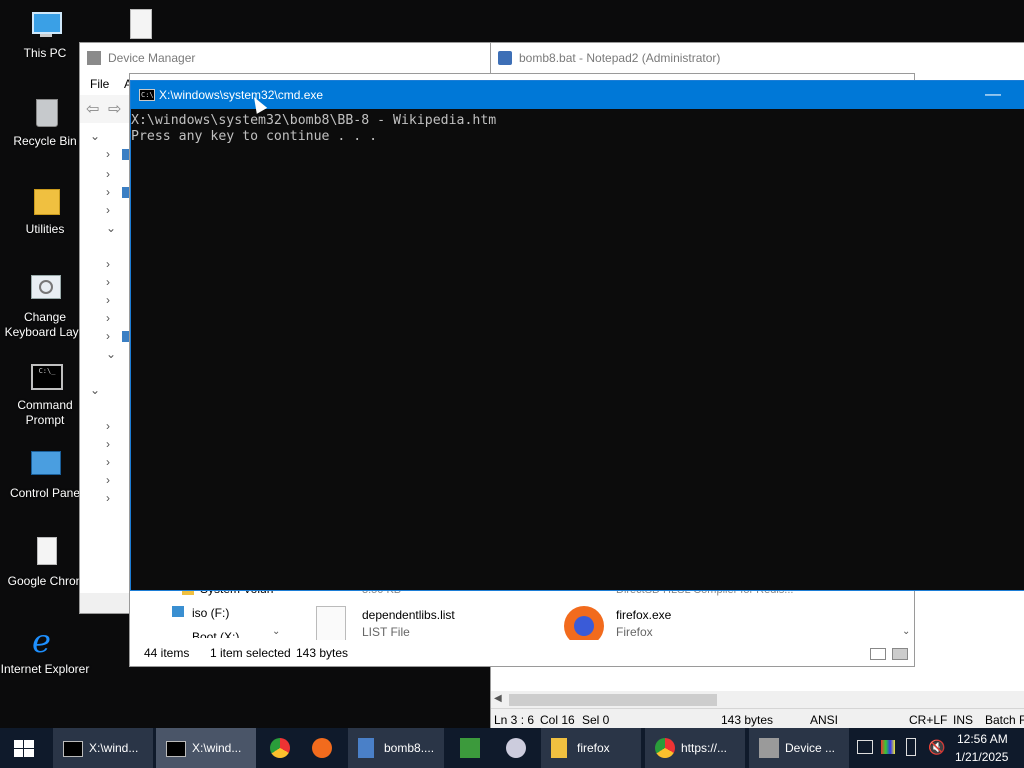  Describe the element at coordinates (1004, 720) in the screenshot. I see `status-file-type: Batch F` at that location.